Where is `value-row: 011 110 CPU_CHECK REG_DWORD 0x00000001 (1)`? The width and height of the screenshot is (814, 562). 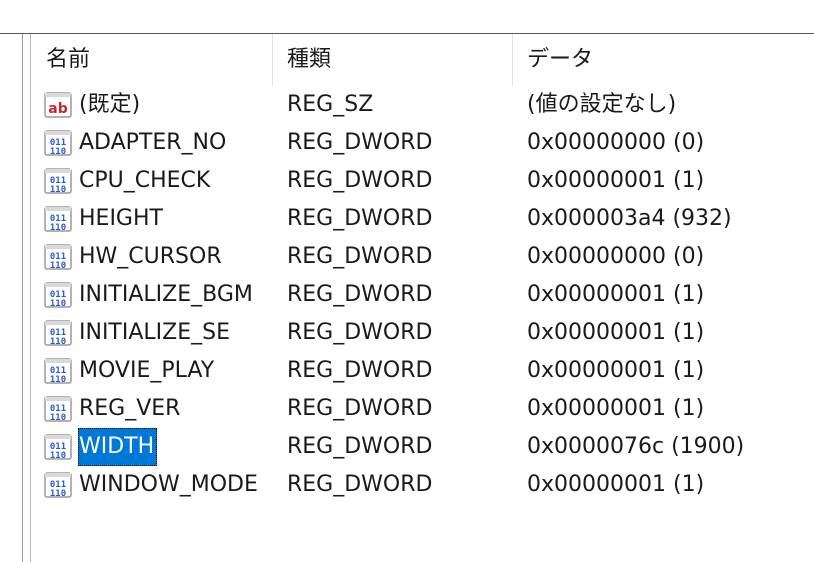 value-row: 011 110 CPU_CHECK REG_DWORD 0x00000001 (1) is located at coordinates (423, 181).